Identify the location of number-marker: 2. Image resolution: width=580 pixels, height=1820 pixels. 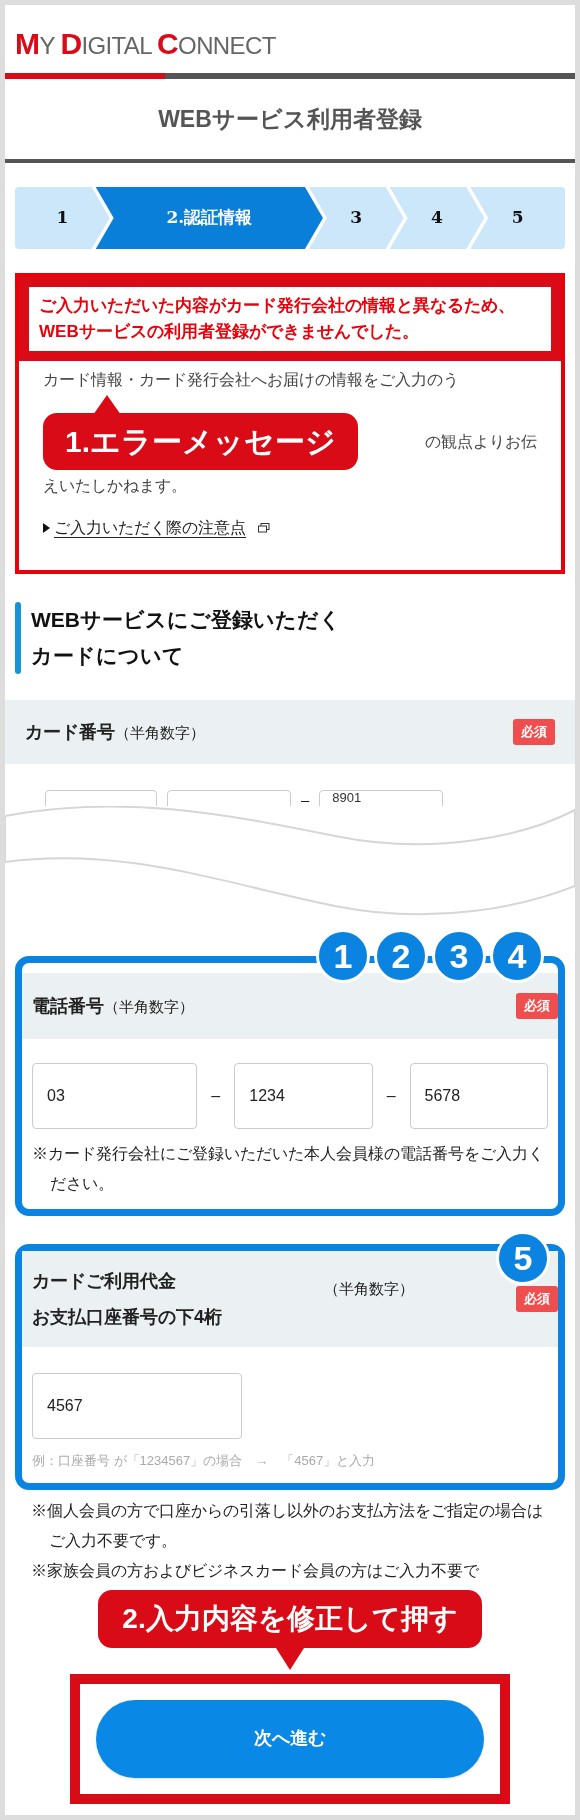
(401, 956).